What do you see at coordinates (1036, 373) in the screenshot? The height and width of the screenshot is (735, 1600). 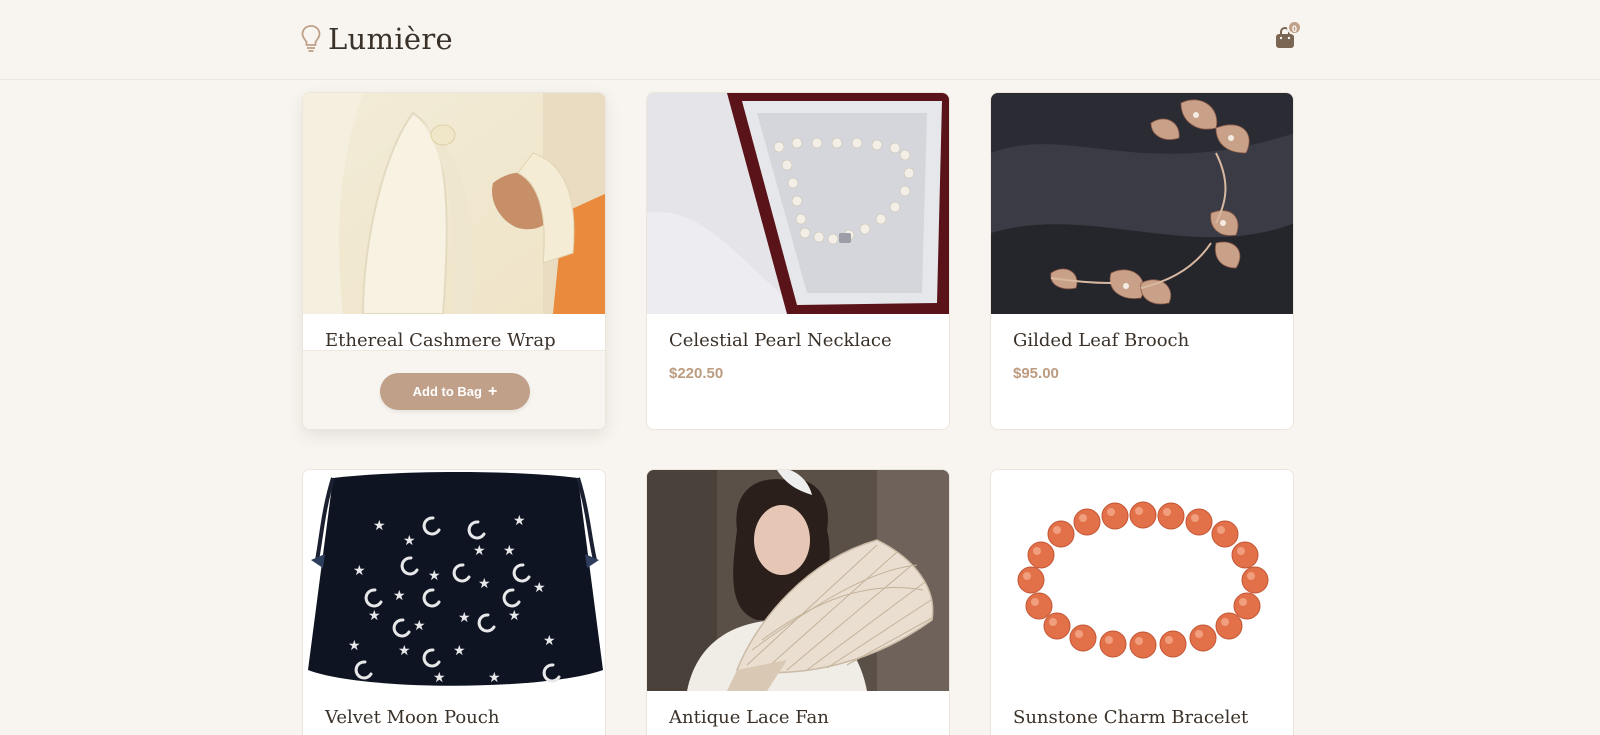 I see `product-price: $95.00` at bounding box center [1036, 373].